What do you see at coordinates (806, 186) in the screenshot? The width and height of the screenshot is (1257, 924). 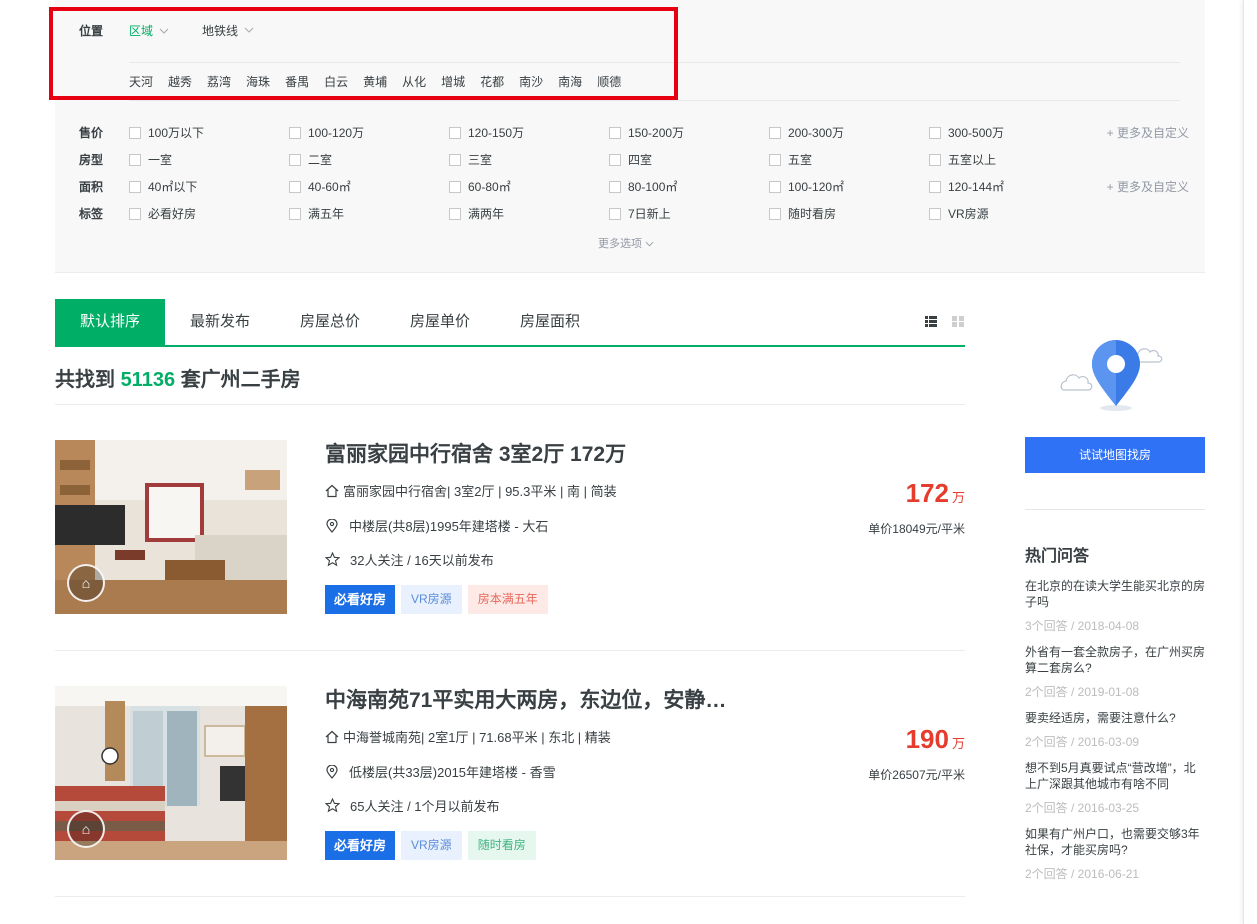 I see `area-option: 100-120㎡` at bounding box center [806, 186].